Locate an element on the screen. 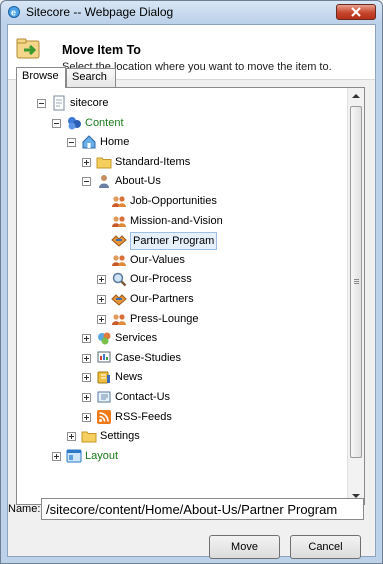 Image resolution: width=383 pixels, height=564 pixels. scroll-thumb is located at coordinates (356, 282).